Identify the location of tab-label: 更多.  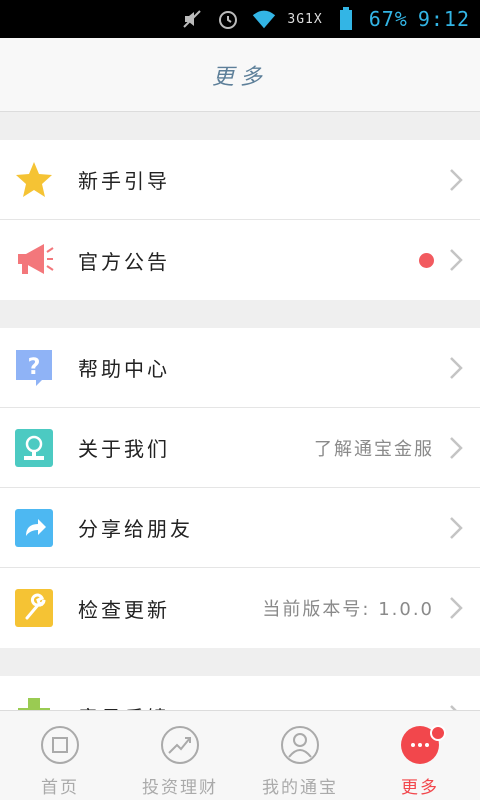
(420, 788).